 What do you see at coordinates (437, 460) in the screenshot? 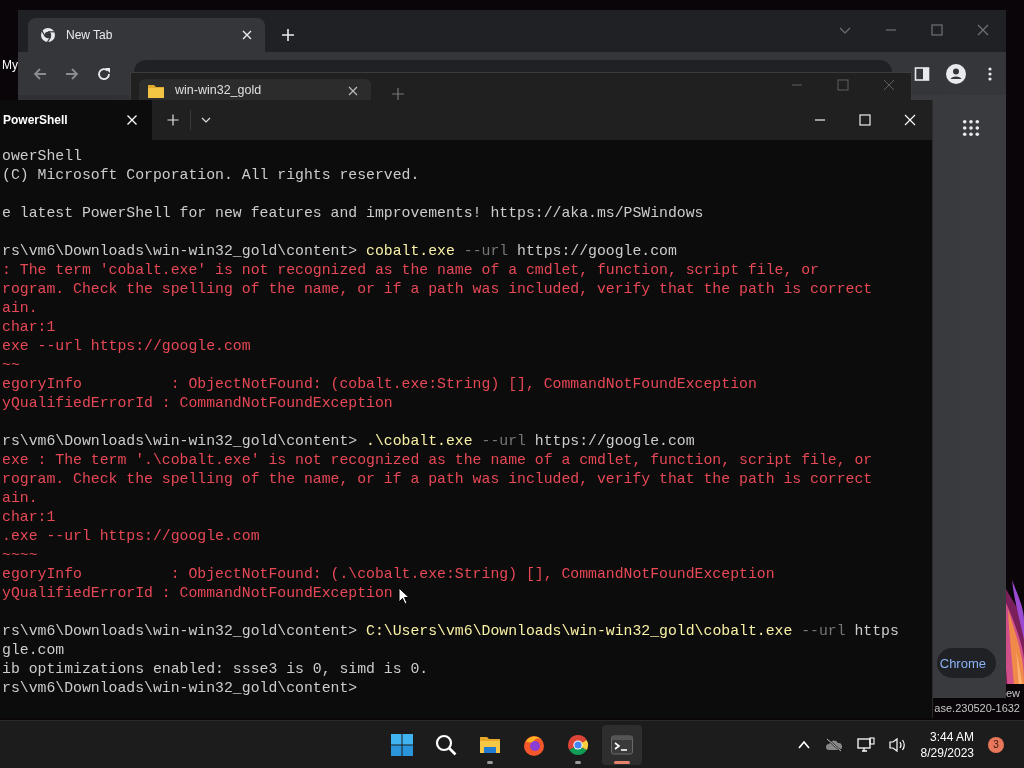
I see `terminal-line: exe : The term '.\cobalt.exe' is not recognized as the name of a cmdlet, function, script file, or` at bounding box center [437, 460].